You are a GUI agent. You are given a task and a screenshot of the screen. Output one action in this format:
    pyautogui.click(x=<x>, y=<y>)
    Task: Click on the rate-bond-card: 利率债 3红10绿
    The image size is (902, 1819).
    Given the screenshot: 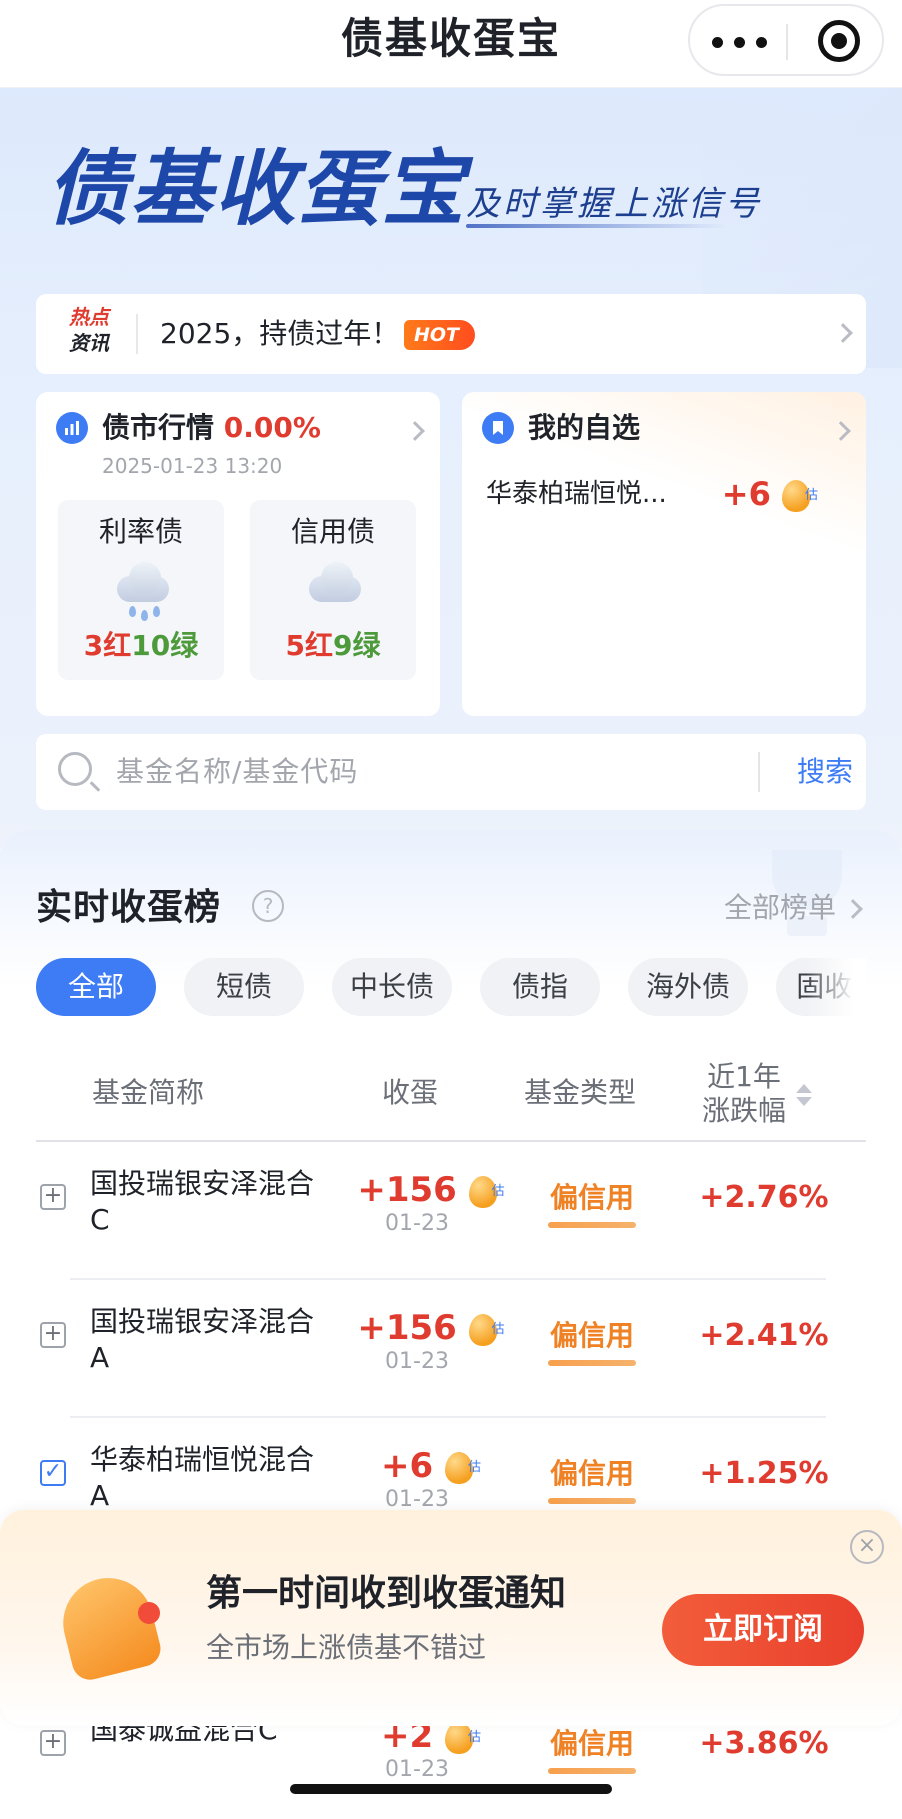 What is the action you would take?
    pyautogui.click(x=141, y=590)
    